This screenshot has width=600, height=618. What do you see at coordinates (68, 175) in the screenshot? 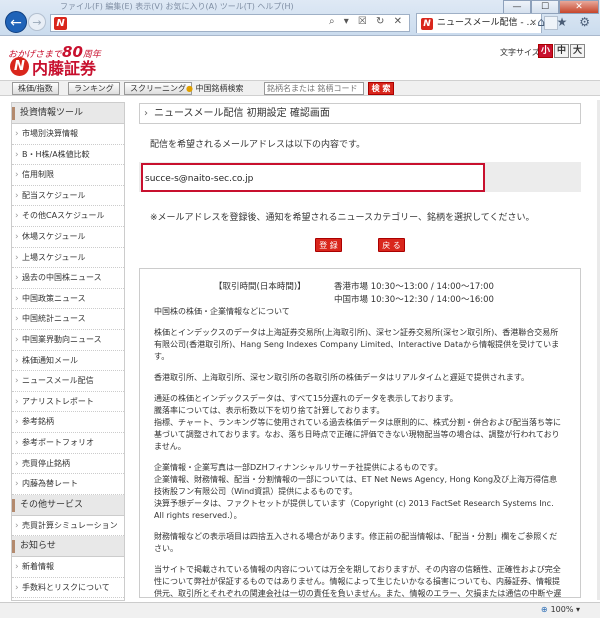
I see `sidebar-item: 信用制限` at bounding box center [68, 175].